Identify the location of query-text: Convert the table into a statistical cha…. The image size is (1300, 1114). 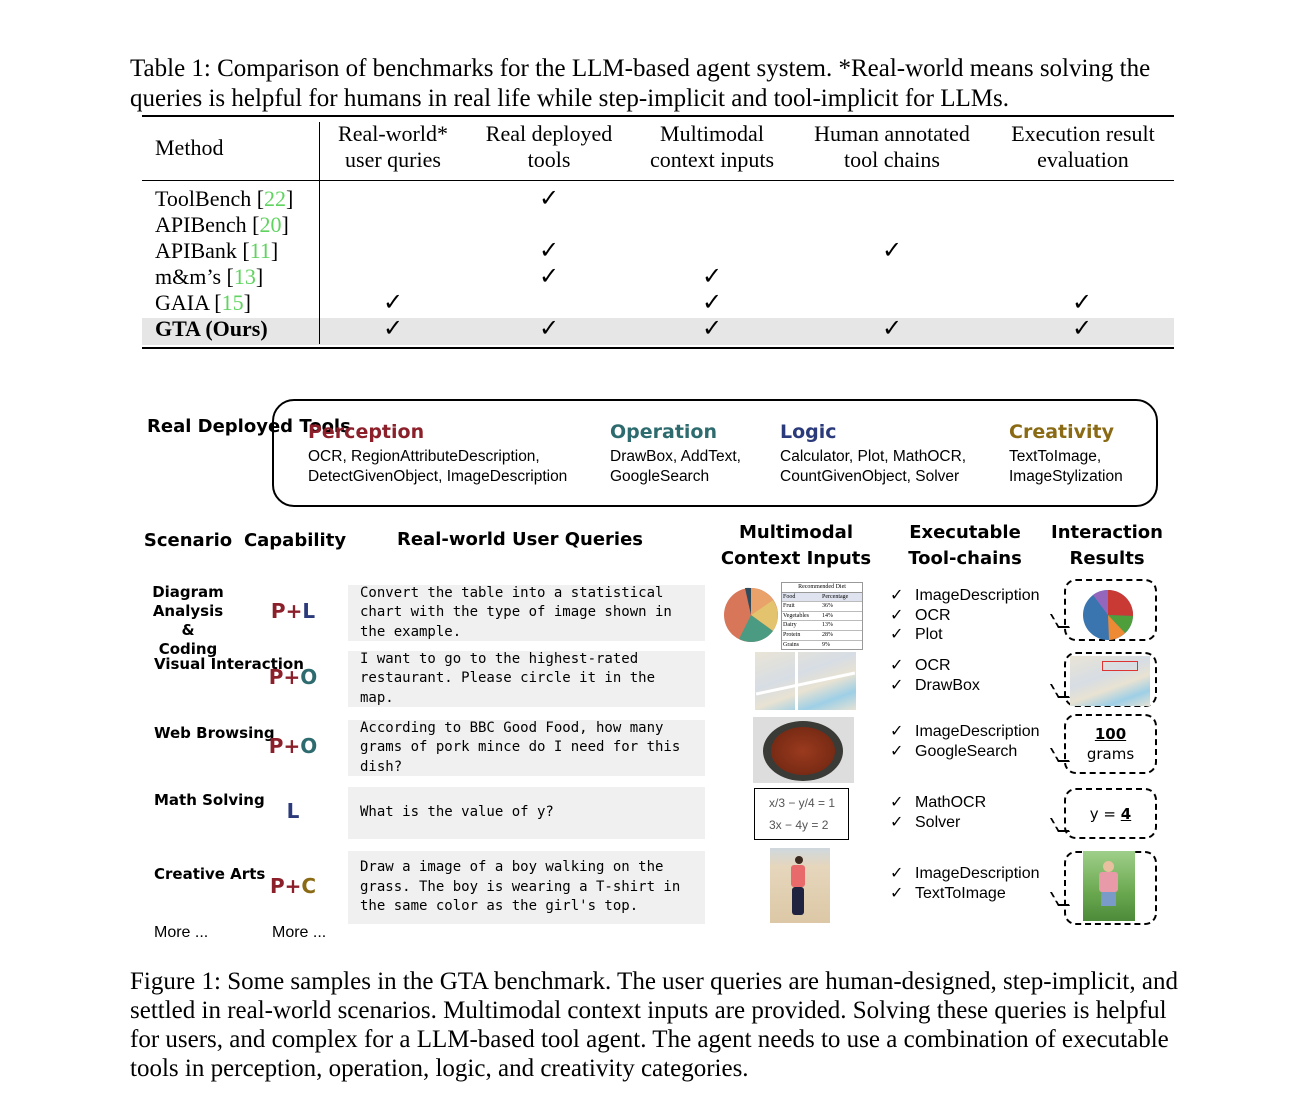
(516, 612).